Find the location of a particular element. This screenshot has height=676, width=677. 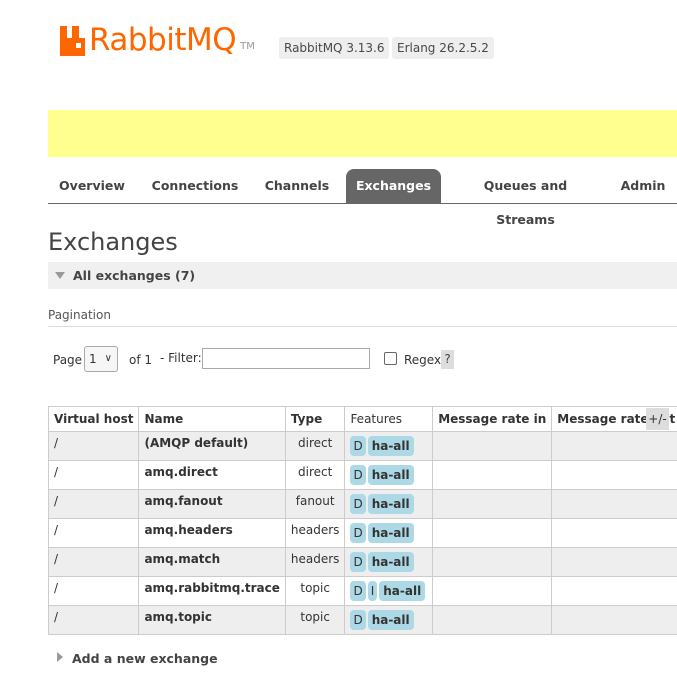

filter-label: - Filter: is located at coordinates (181, 358).